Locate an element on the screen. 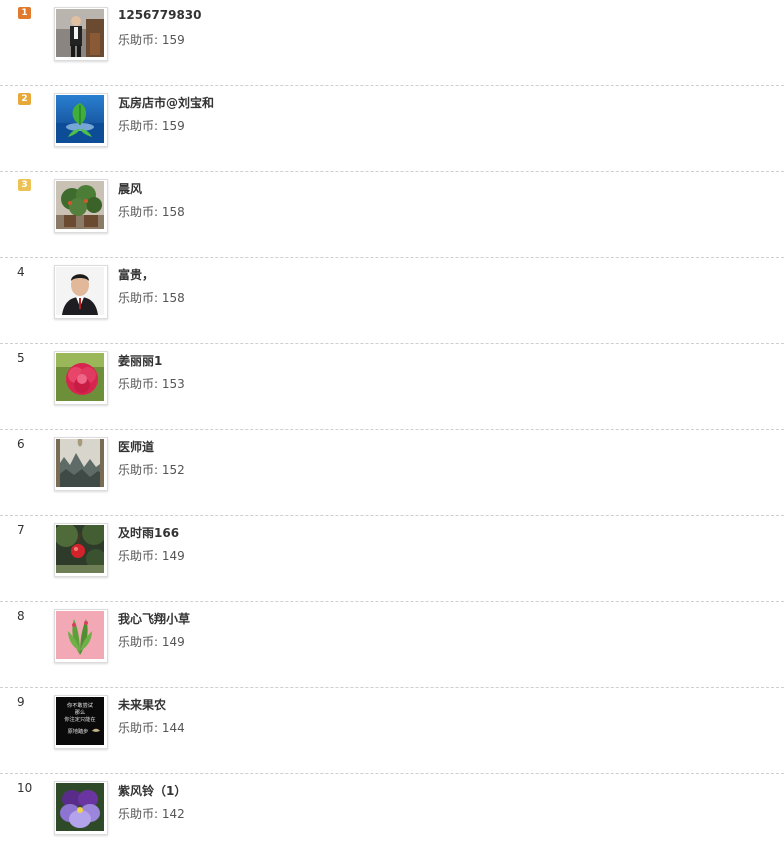 The image size is (784, 860). coin-value: 142 is located at coordinates (173, 814).